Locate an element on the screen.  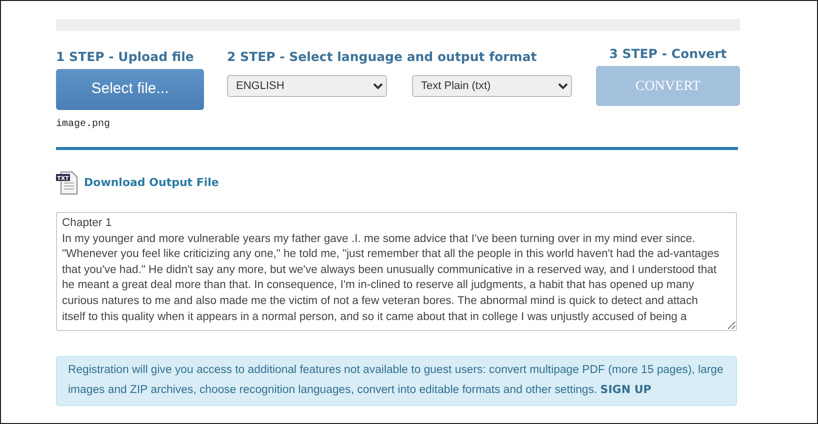
language-select: ENGLISH is located at coordinates (307, 86).